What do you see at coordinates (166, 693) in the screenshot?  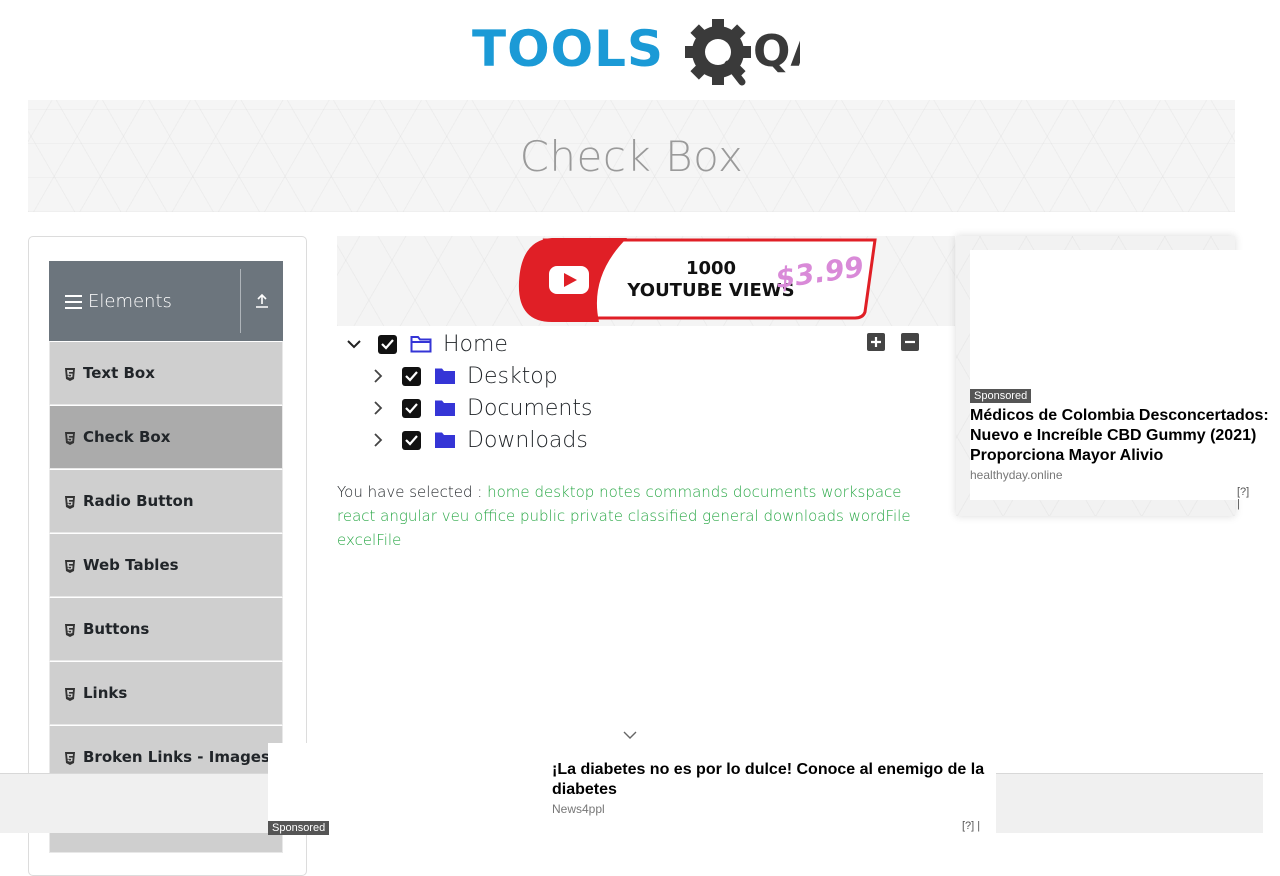 I see `menu-item-links: Links` at bounding box center [166, 693].